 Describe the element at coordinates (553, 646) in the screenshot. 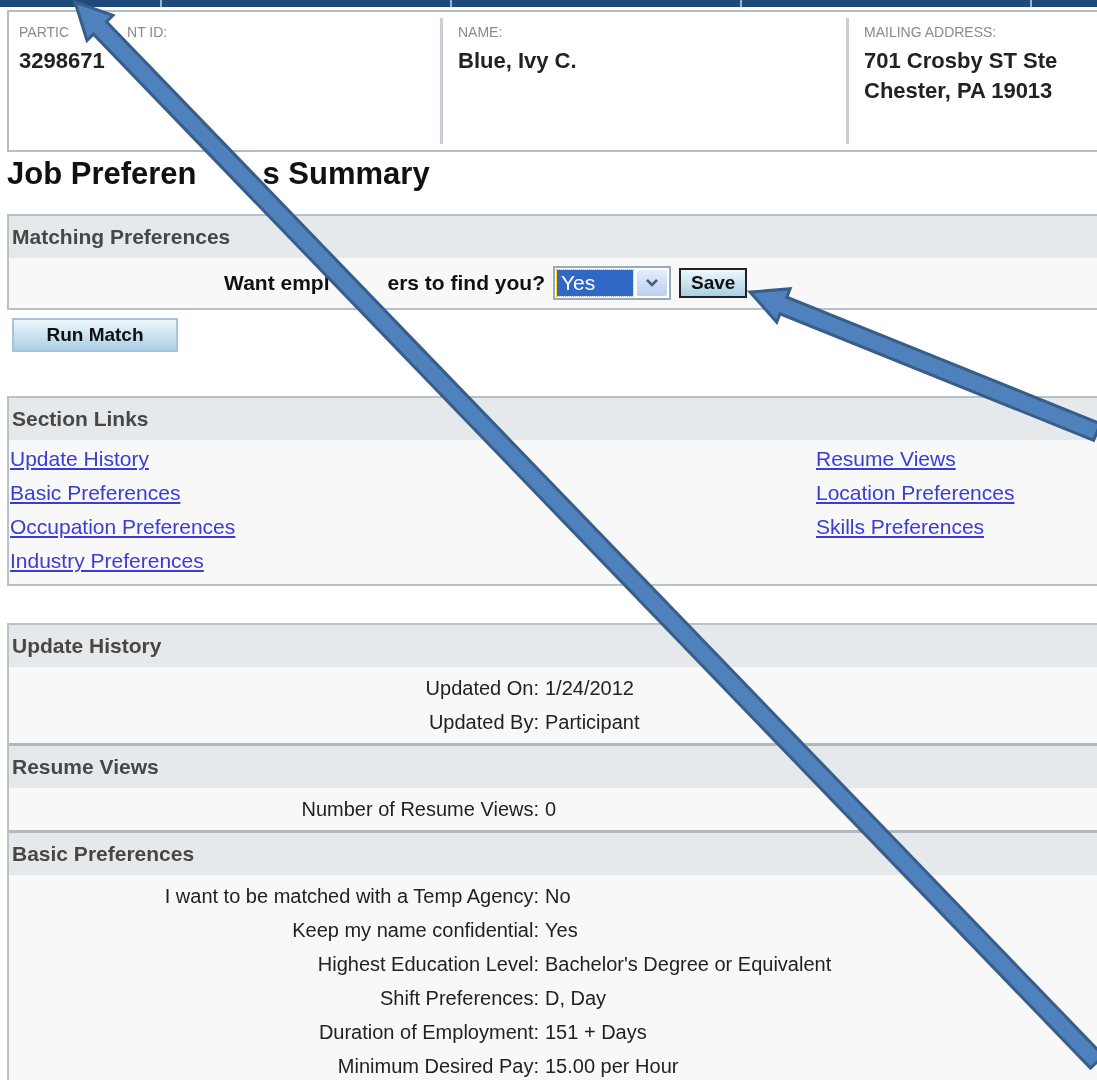

I see `section-header: Update History` at that location.